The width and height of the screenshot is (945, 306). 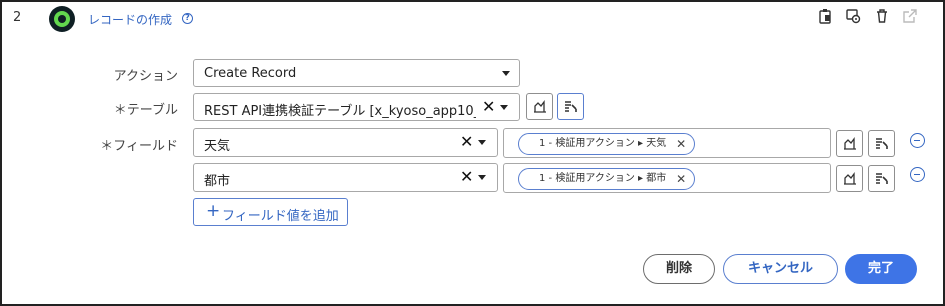 What do you see at coordinates (139, 146) in the screenshot?
I see `fields-label: ＊フィールド` at bounding box center [139, 146].